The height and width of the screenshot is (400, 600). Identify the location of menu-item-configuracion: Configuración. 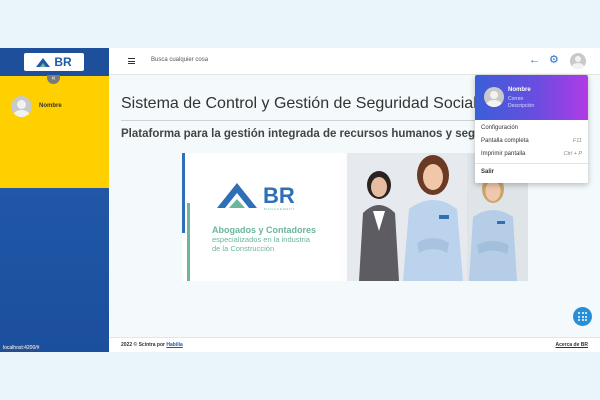
(531, 128).